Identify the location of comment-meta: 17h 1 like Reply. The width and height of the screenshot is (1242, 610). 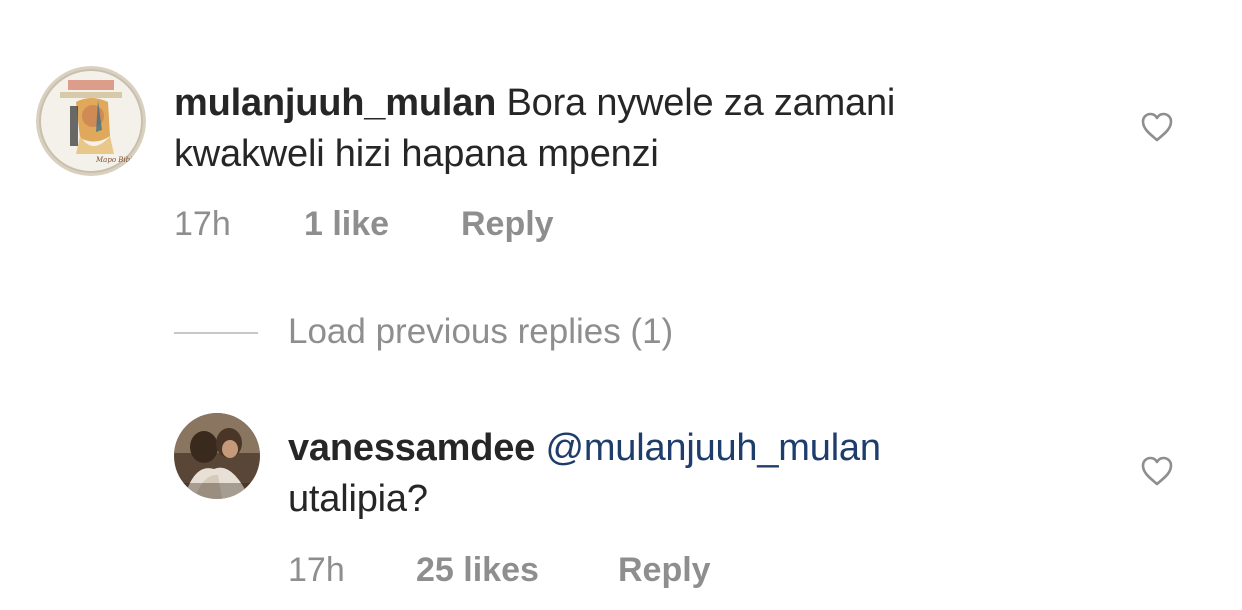
(524, 224).